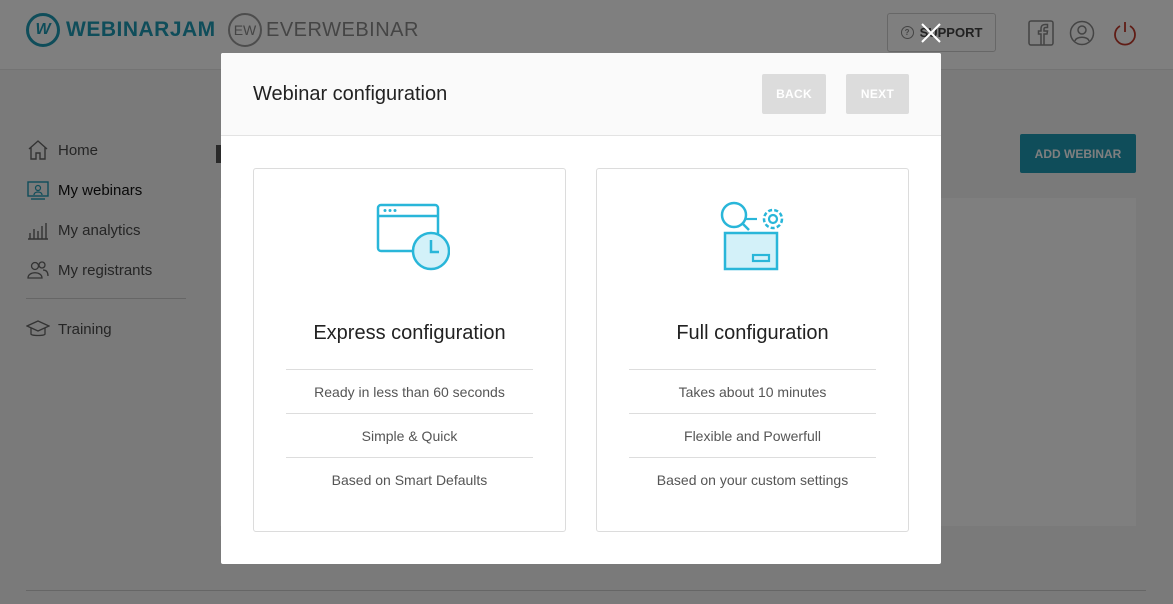 This screenshot has height=604, width=1173. I want to click on feature-item: Based on your custom settings, so click(752, 480).